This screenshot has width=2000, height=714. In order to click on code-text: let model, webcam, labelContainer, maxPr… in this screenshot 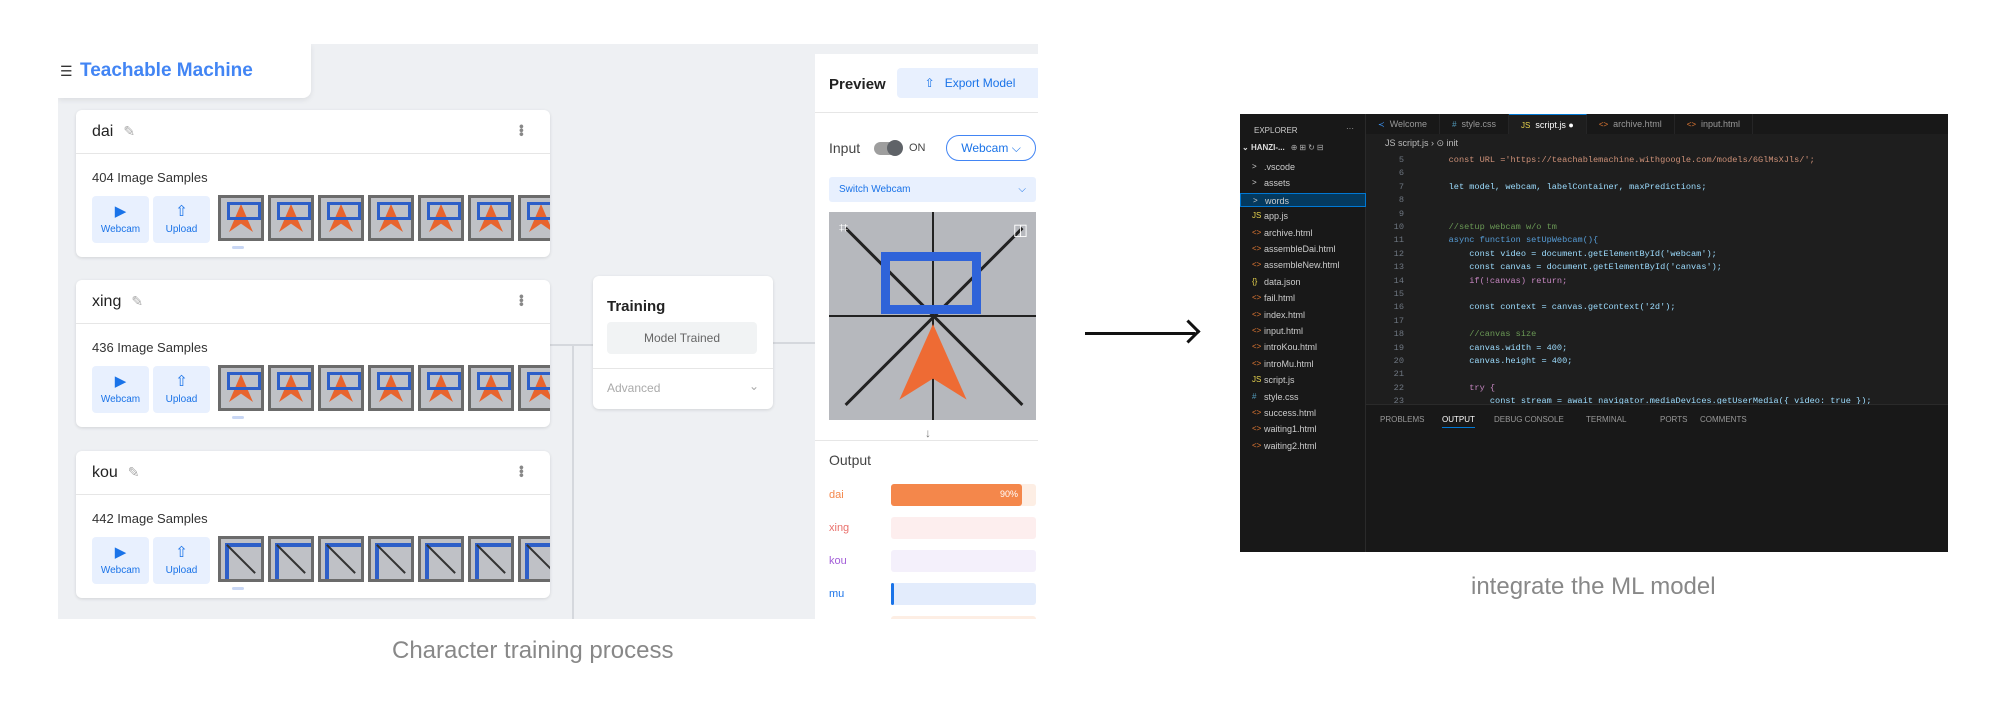, I will do `click(1567, 186)`.